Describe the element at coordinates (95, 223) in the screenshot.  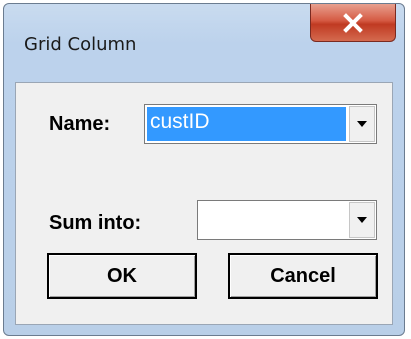
I see `sum-into-label: Sum into:` at that location.